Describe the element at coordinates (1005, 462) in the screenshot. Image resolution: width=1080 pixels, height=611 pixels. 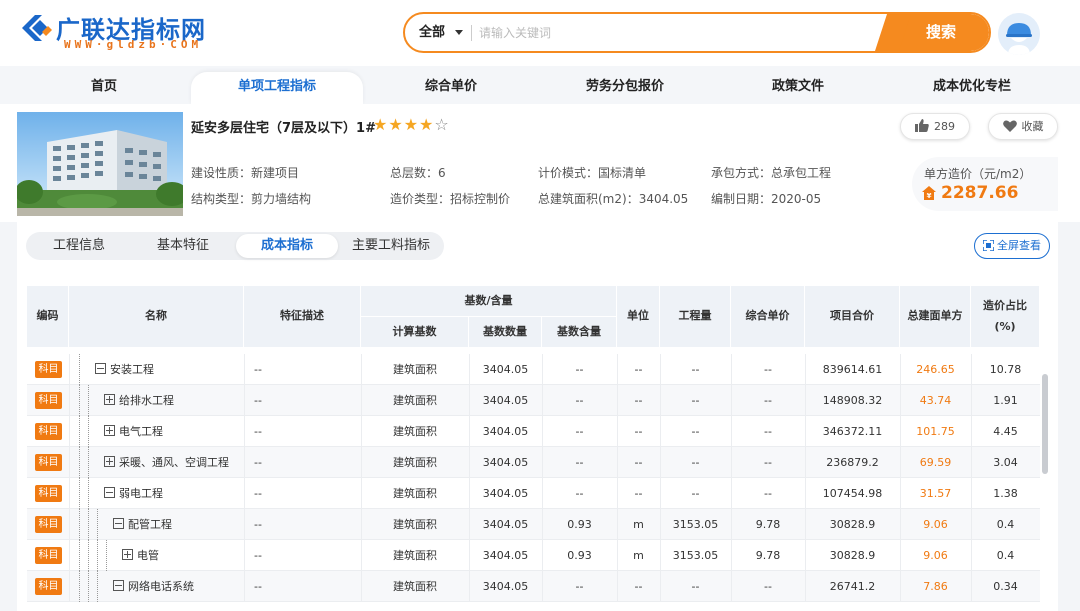
I see `cell-ratio: 3.04` at that location.